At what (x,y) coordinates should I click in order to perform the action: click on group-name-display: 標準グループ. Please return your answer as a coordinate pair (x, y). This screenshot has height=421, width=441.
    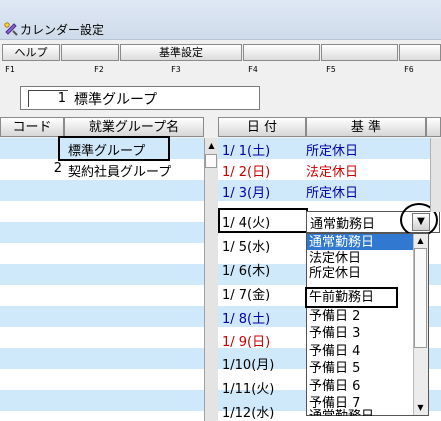
    Looking at the image, I should click on (116, 100).